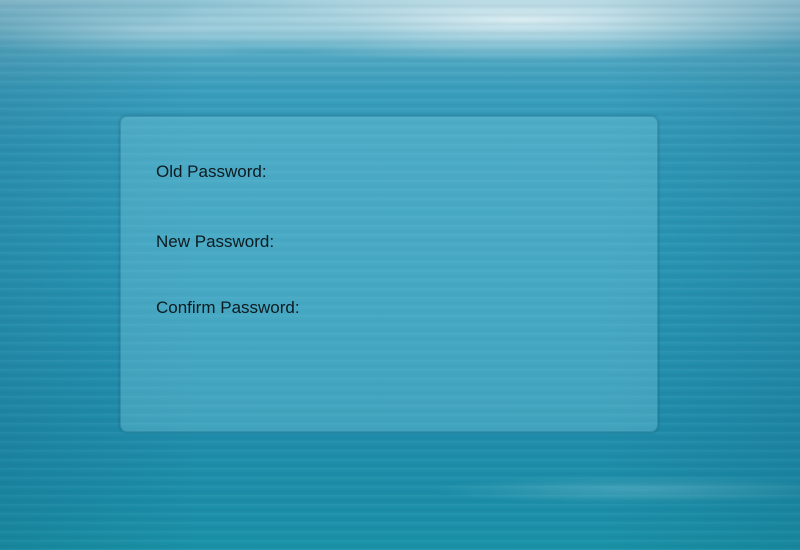 The height and width of the screenshot is (550, 800). Describe the element at coordinates (228, 307) in the screenshot. I see `confirm-password-label: Confirm Password:` at that location.